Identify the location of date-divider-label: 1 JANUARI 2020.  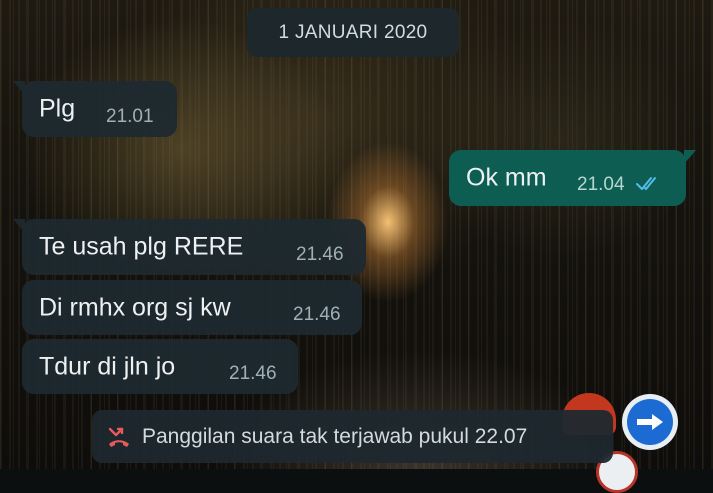
(353, 32).